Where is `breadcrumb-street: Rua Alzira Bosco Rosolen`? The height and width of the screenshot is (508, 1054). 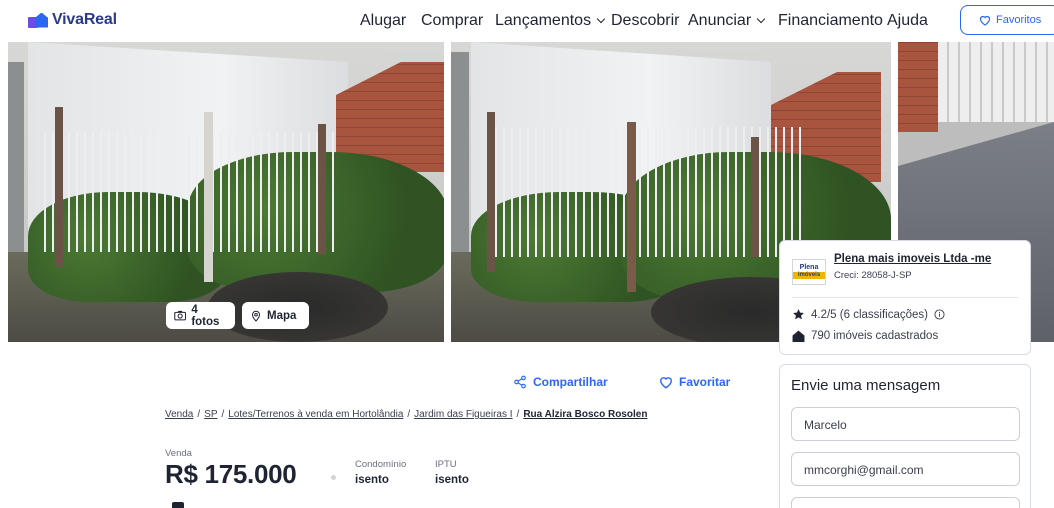 breadcrumb-street: Rua Alzira Bosco Rosolen is located at coordinates (585, 414).